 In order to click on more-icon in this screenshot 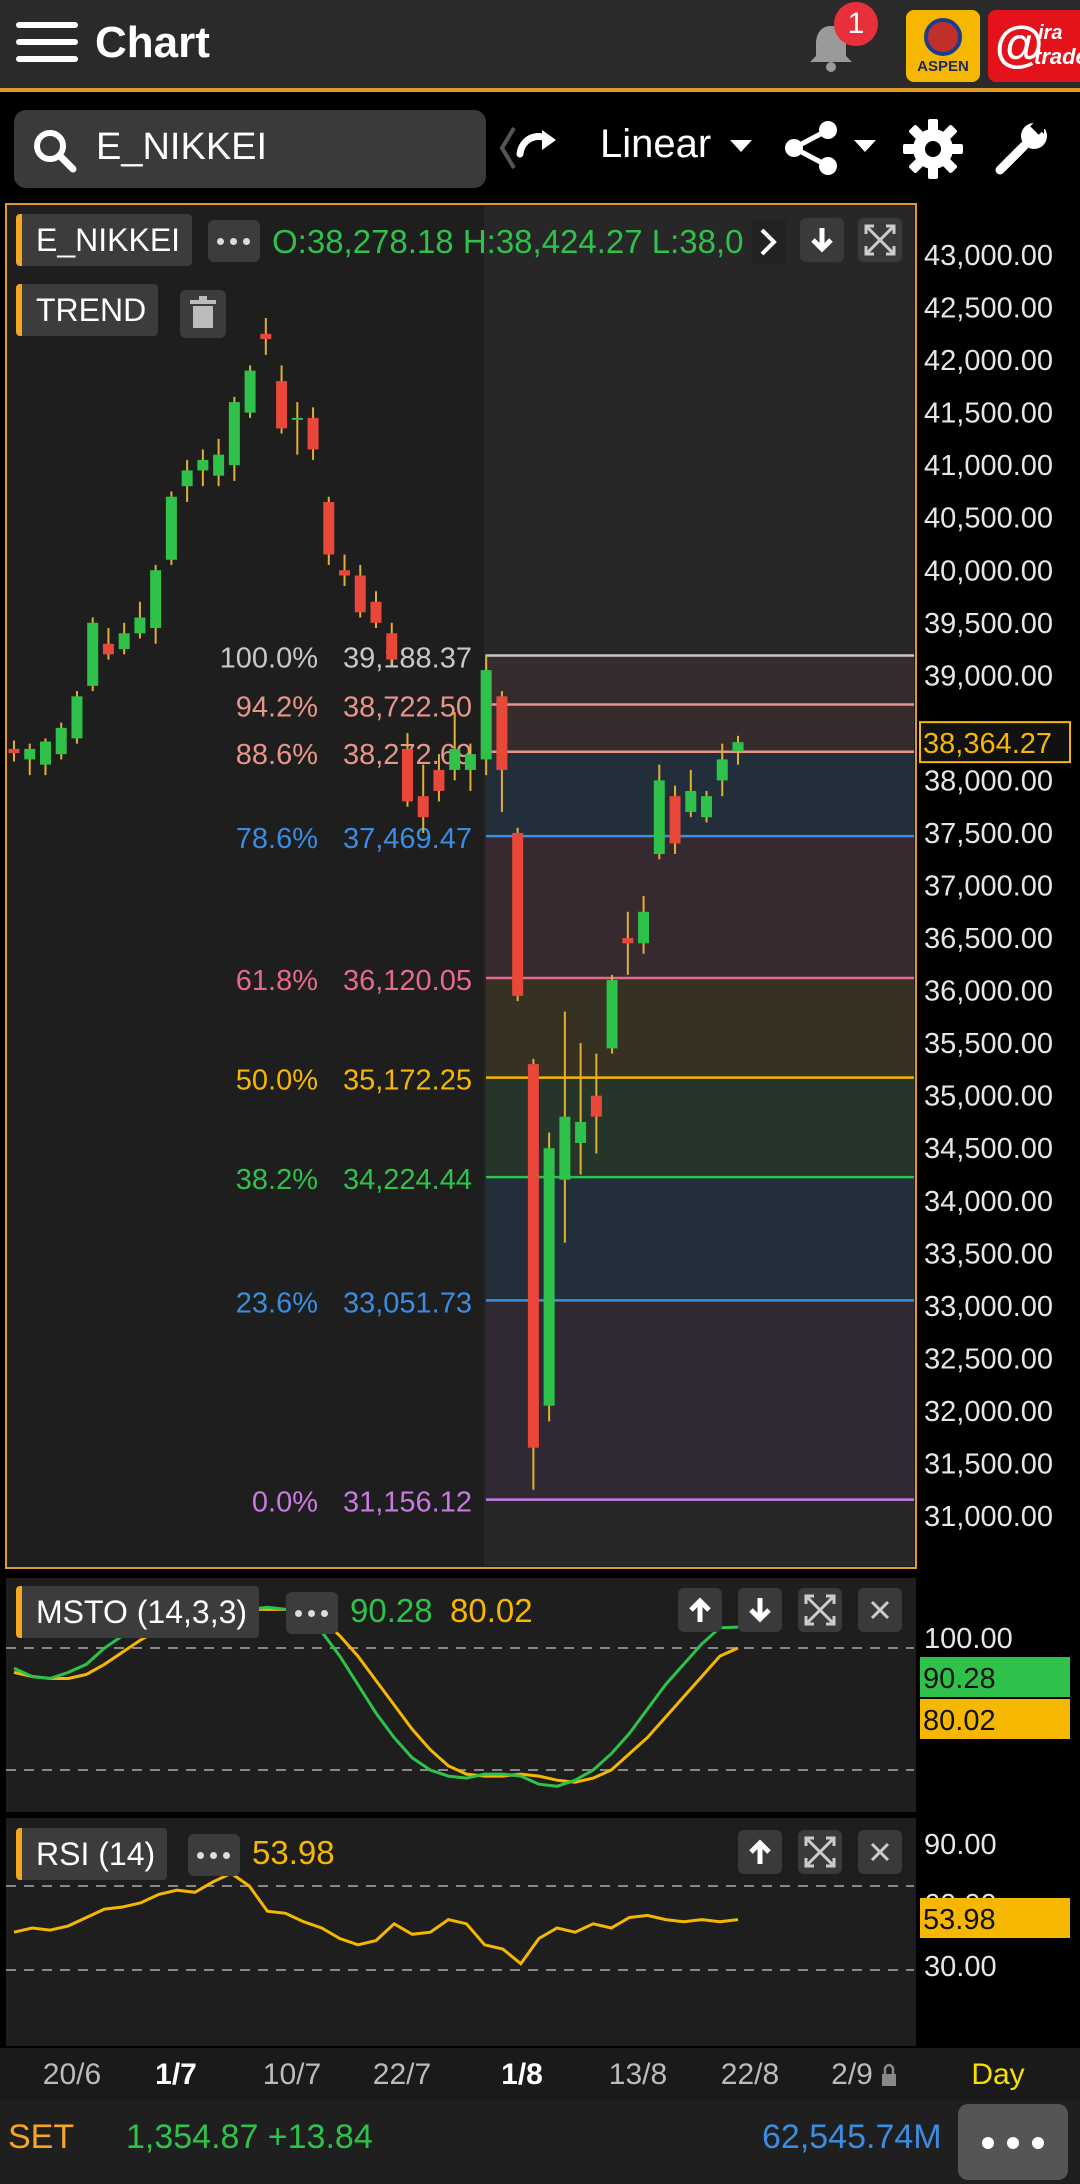, I will do `click(1013, 2142)`.